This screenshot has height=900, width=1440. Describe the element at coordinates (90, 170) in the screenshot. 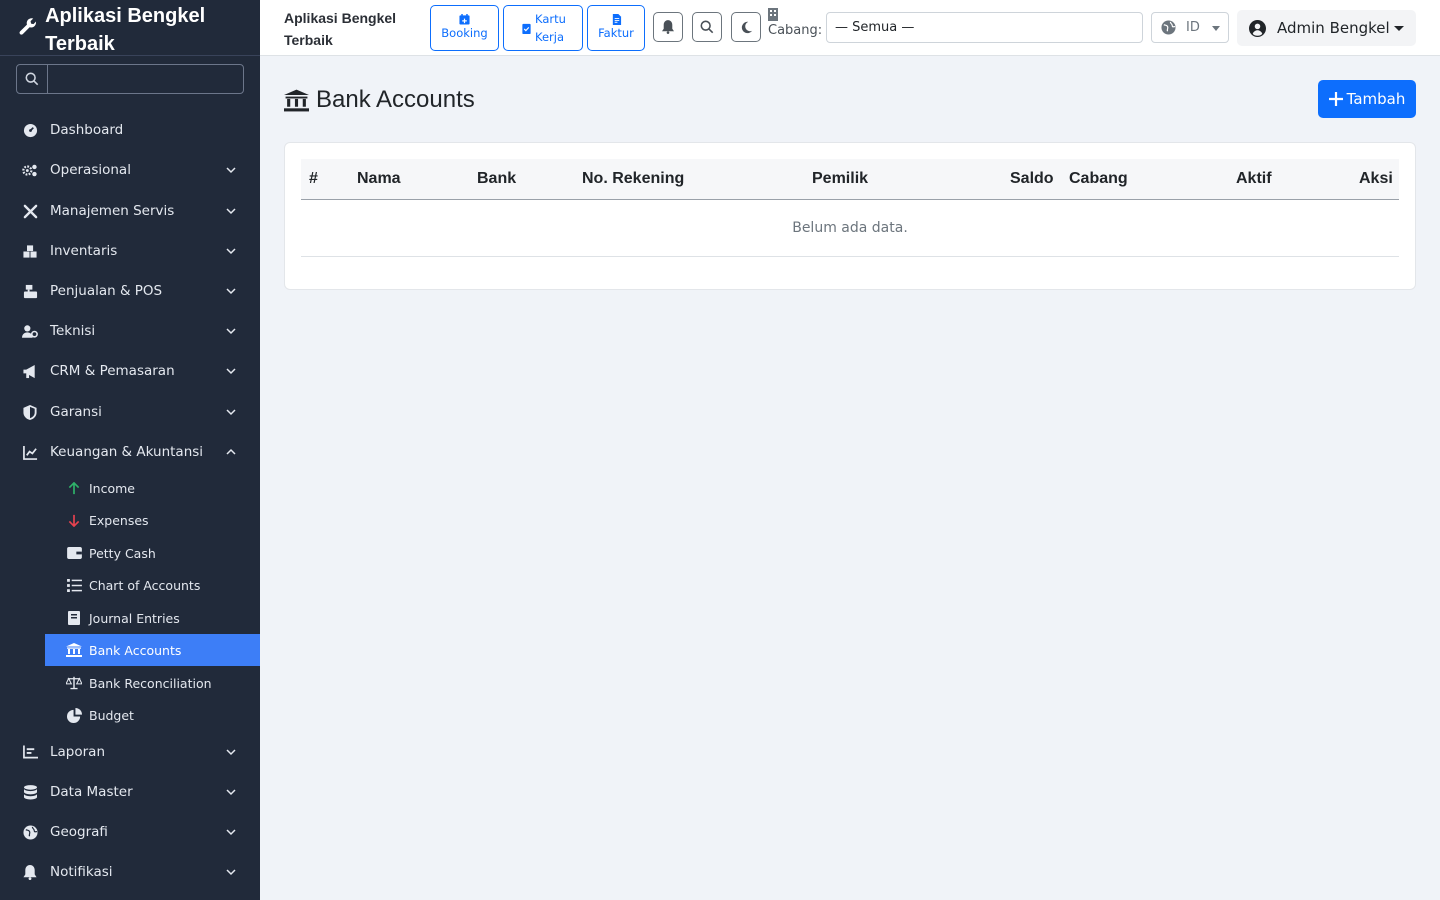

I see `sidebar-item-label: Operasional` at that location.